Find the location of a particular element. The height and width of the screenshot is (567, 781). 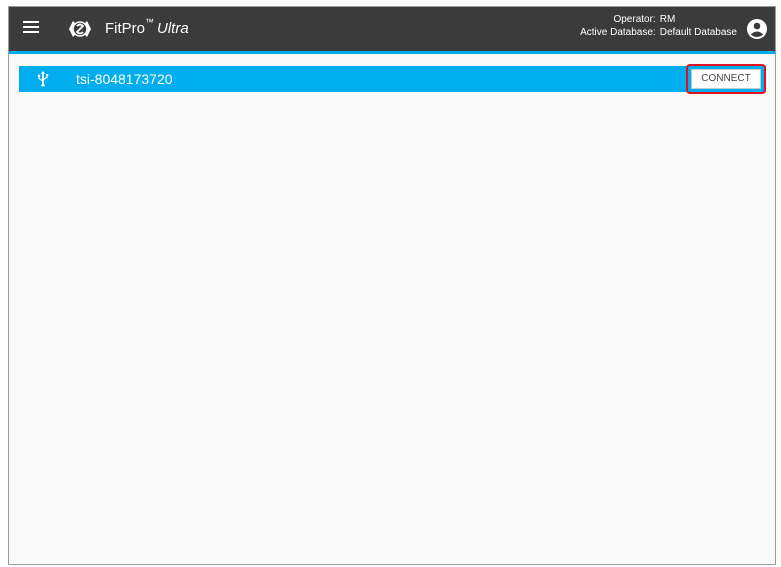

hamburger-menu-icon is located at coordinates (31, 28).